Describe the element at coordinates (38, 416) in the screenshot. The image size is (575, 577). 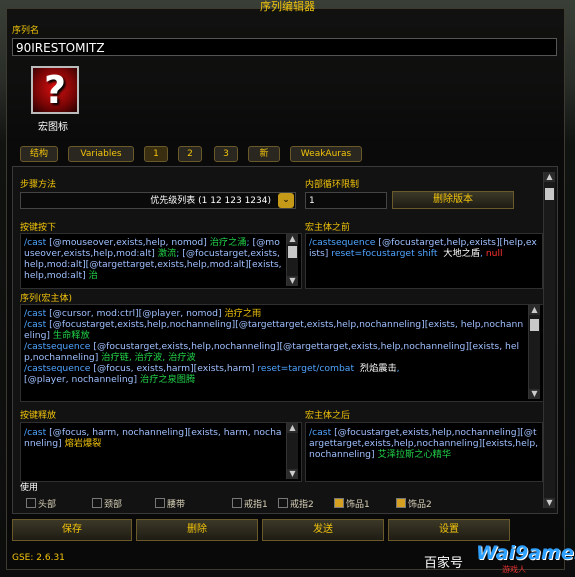
I see `keyrelease-label: 按键释放` at that location.